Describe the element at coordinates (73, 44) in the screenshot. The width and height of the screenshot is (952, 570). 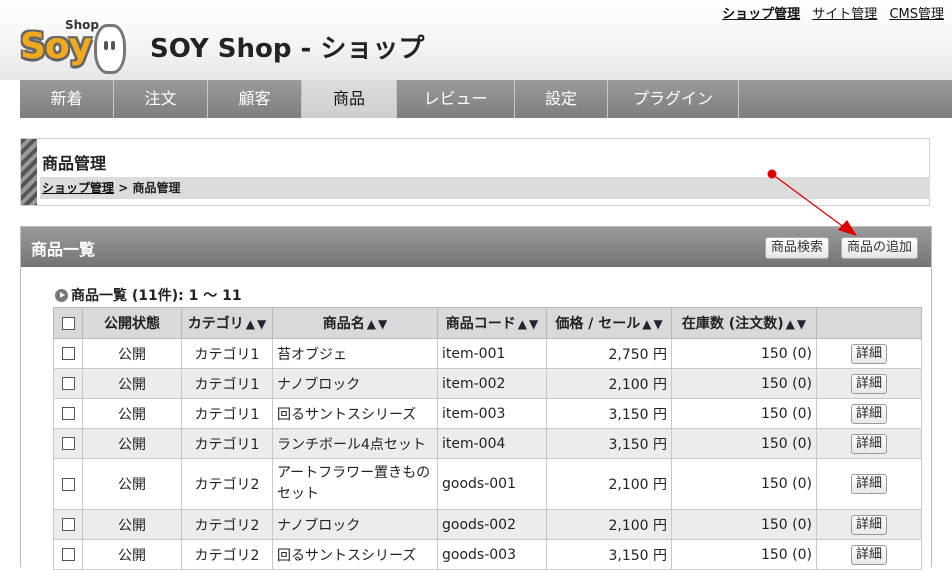
I see `soy-shop-logo: Soy Shop` at that location.